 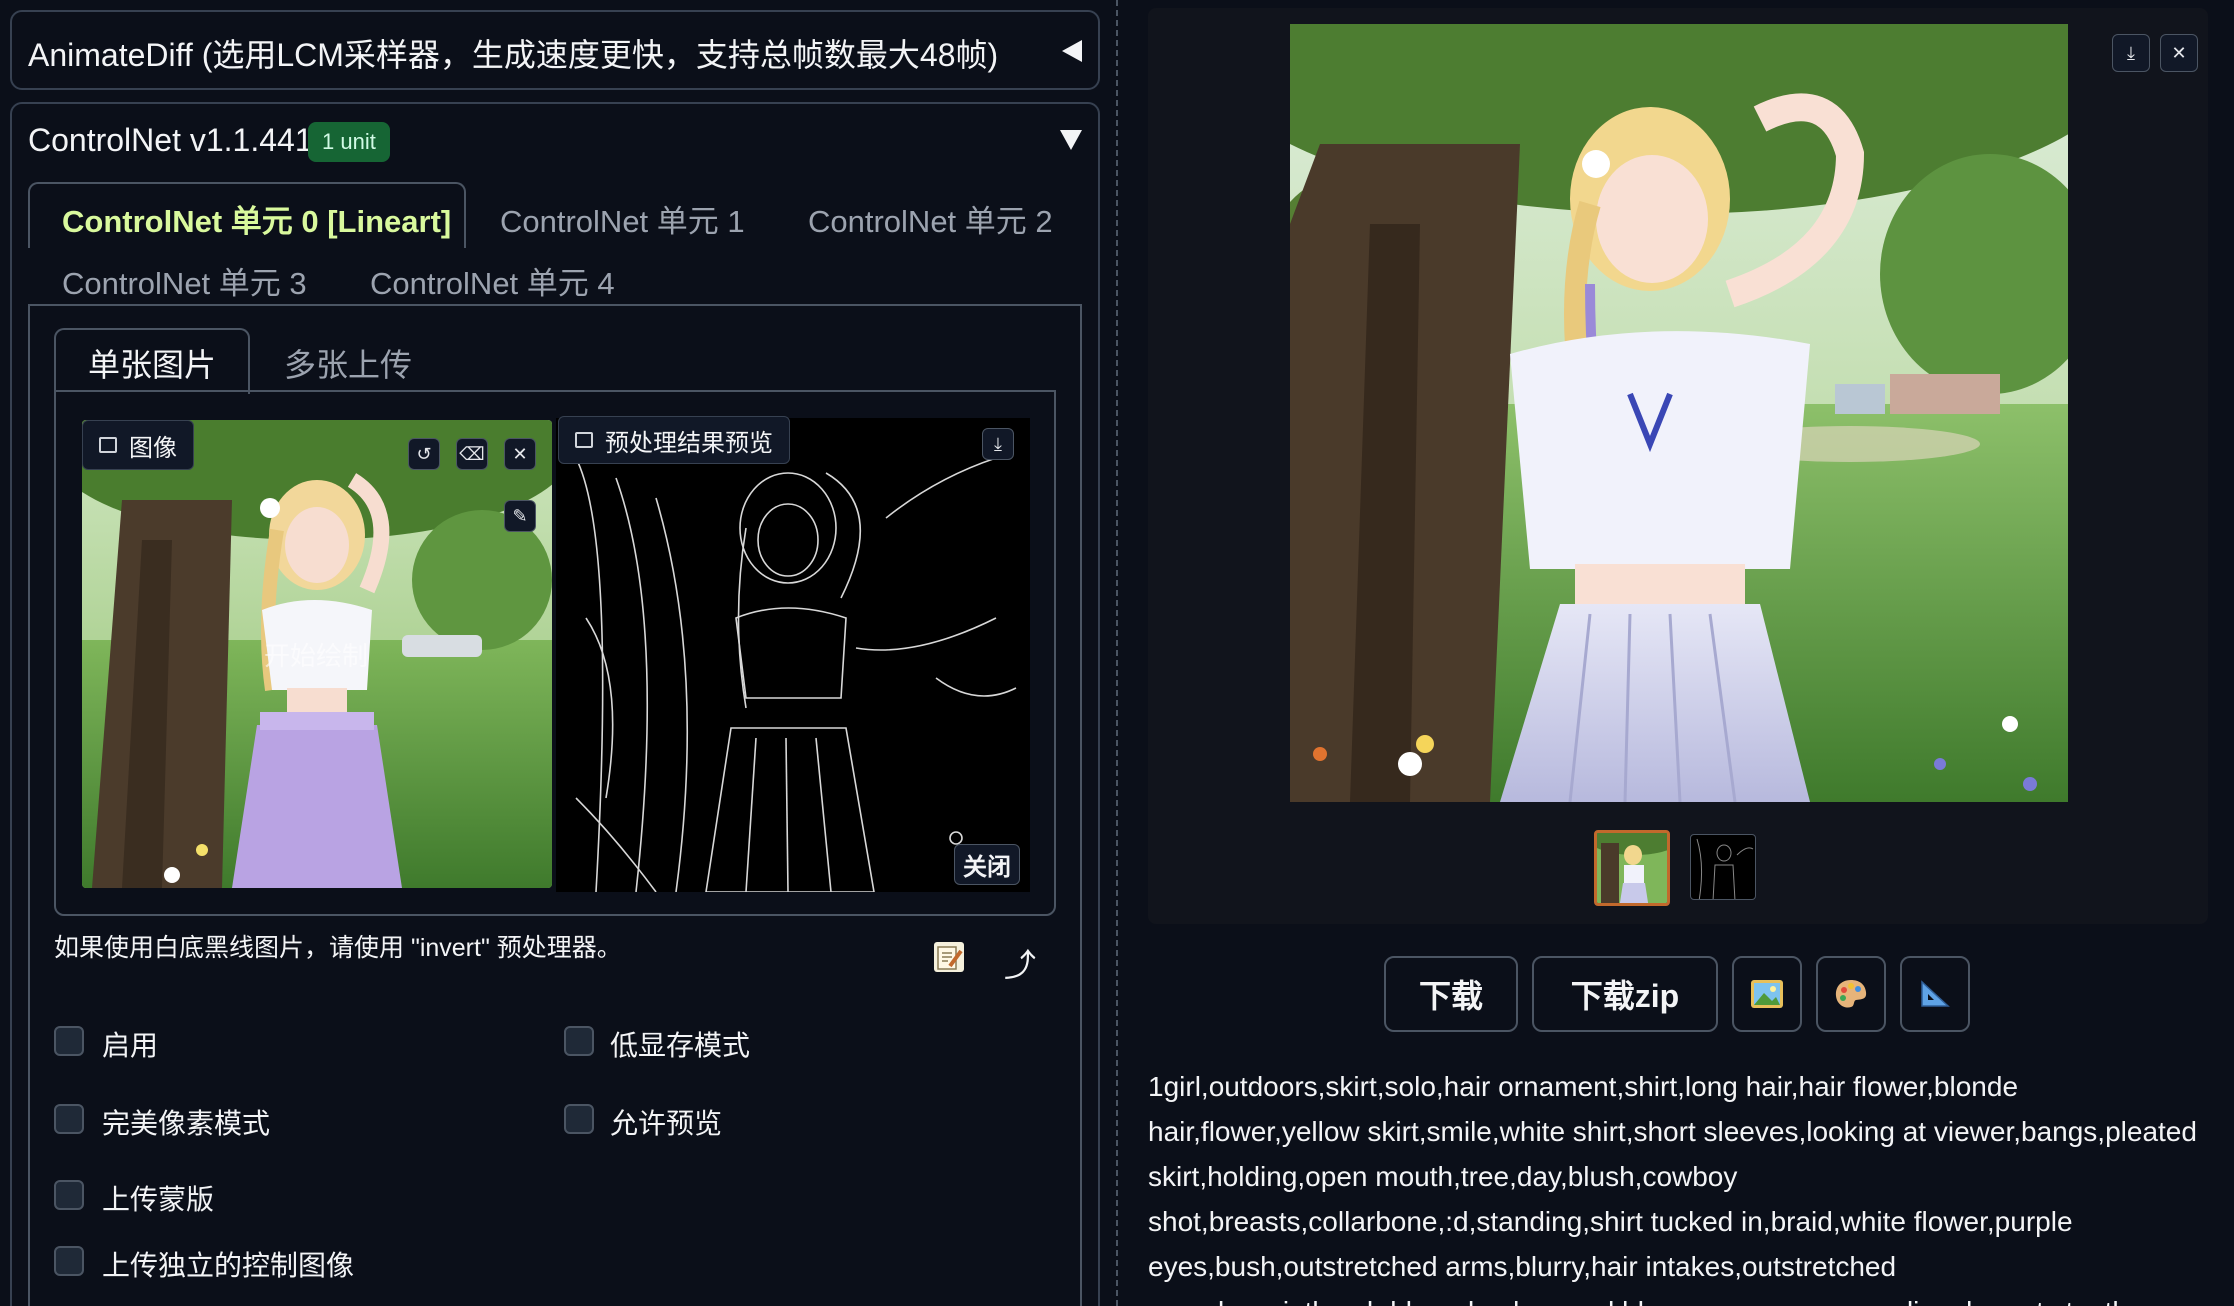 I want to click on thumbnail-illustration, so click(x=1632, y=868).